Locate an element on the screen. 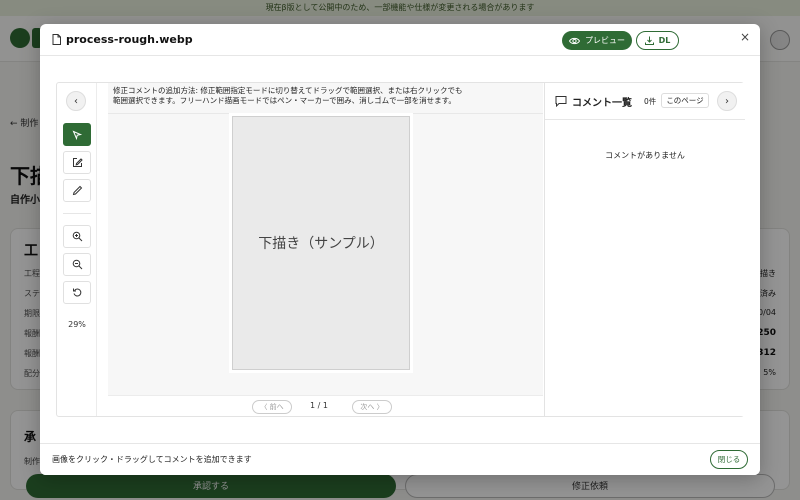 The width and height of the screenshot is (800, 500). download-button: DL is located at coordinates (657, 40).